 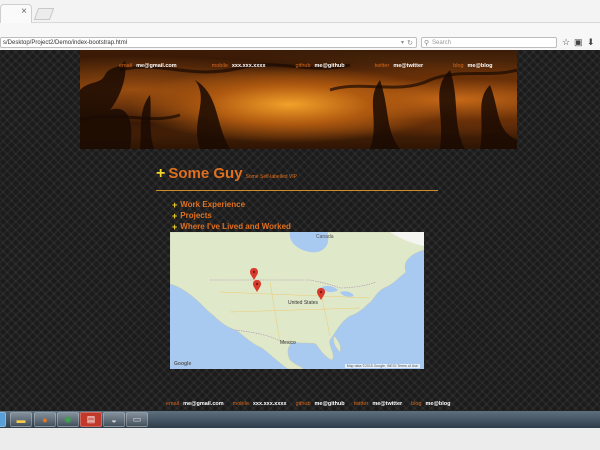 I want to click on google-logo: Google, so click(x=183, y=364).